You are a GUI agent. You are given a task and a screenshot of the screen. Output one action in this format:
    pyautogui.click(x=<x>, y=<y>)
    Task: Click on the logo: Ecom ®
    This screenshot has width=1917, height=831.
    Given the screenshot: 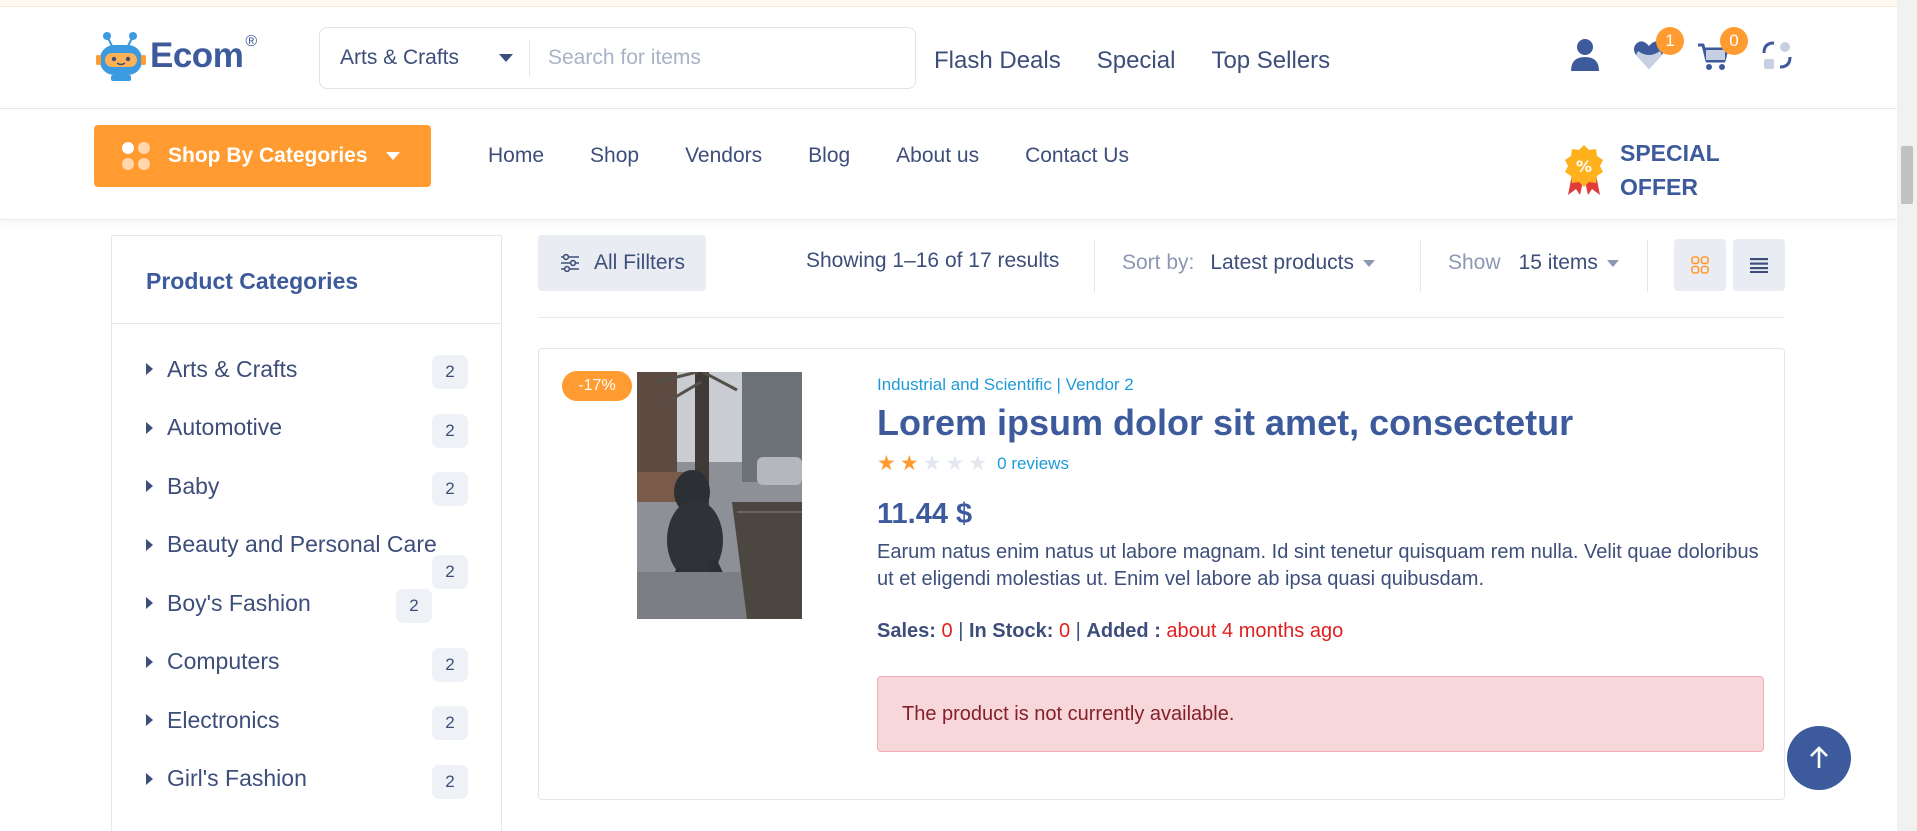 What is the action you would take?
    pyautogui.click(x=175, y=56)
    